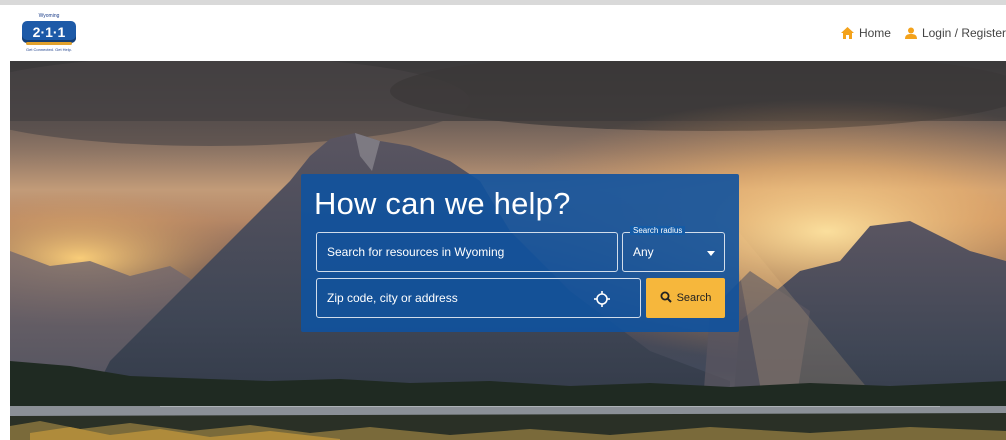 Image resolution: width=1006 pixels, height=440 pixels. I want to click on home-icon, so click(847, 33).